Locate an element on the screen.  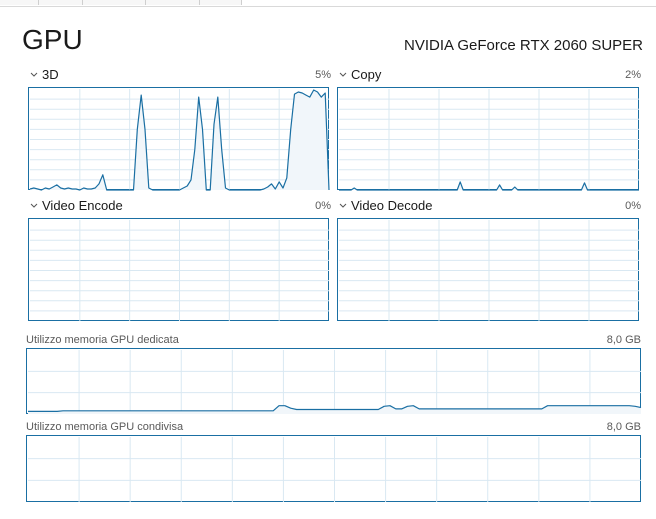
dedicated-memory-graph is located at coordinates (334, 381).